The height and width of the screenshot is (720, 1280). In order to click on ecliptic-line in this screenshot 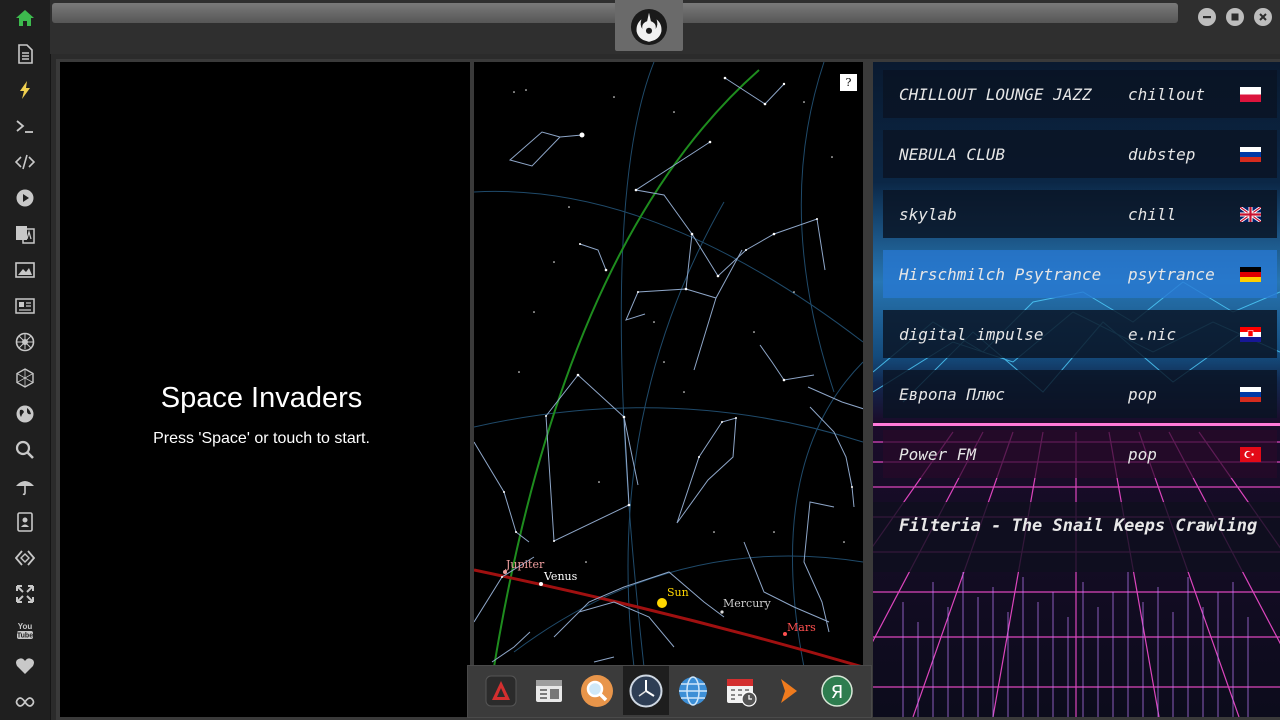, I will do `click(668, 617)`.